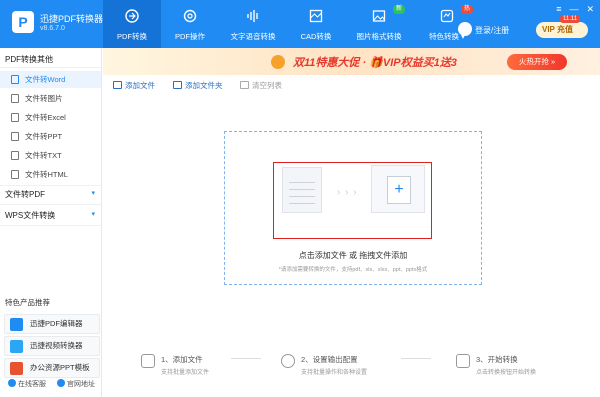 The image size is (600, 397). Describe the element at coordinates (466, 9) in the screenshot. I see `hot-badge: 热` at that location.